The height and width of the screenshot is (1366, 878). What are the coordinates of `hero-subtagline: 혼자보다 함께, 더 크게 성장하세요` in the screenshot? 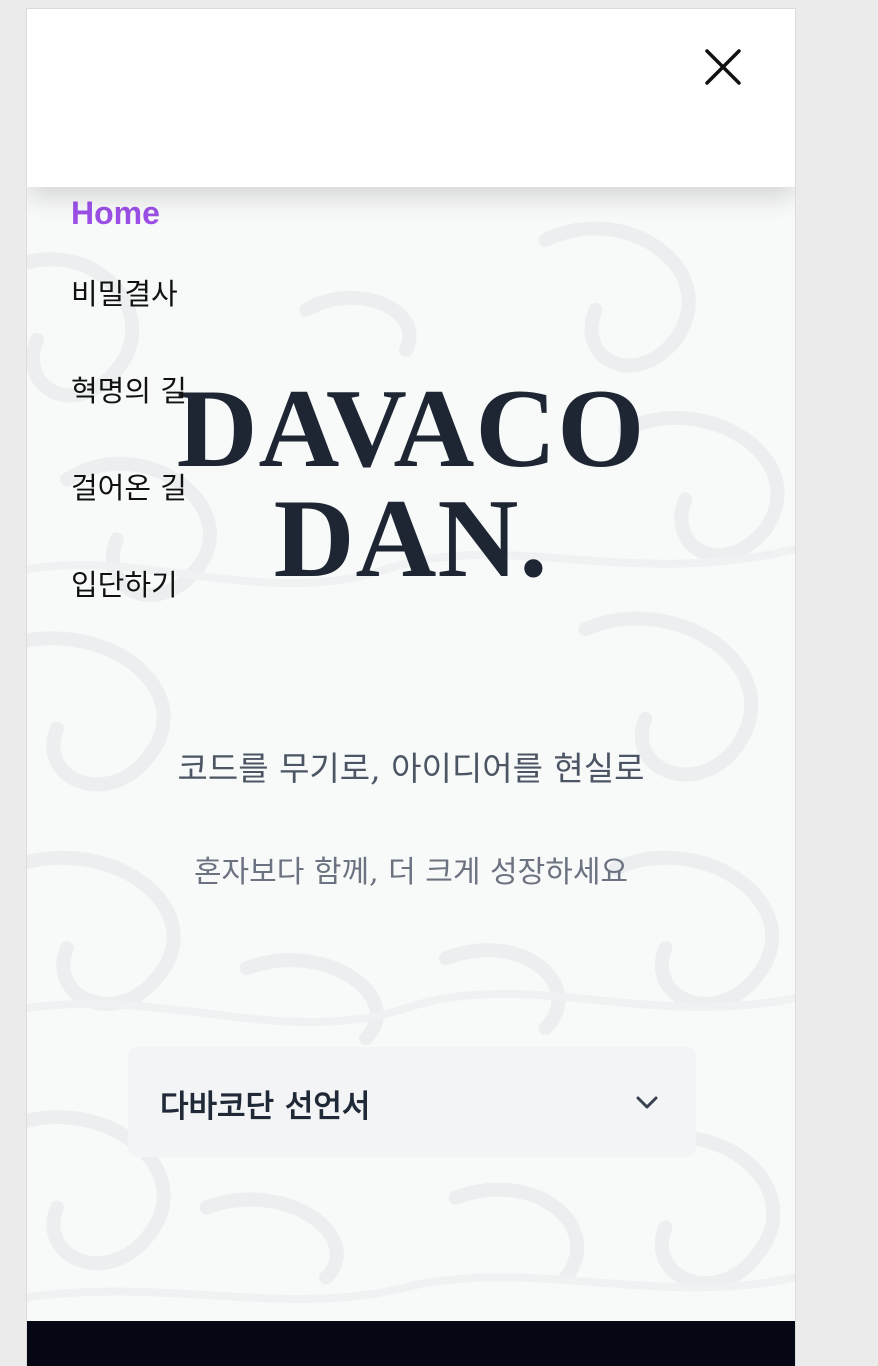 It's located at (411, 872).